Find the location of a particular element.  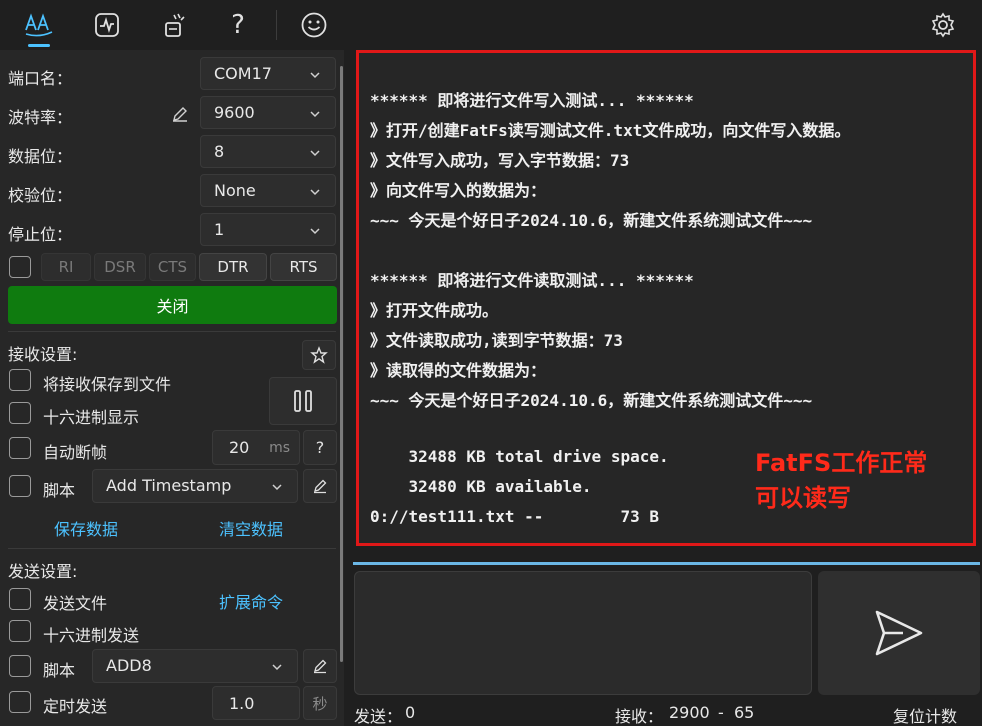

auto-frame-checkbox is located at coordinates (20, 448).